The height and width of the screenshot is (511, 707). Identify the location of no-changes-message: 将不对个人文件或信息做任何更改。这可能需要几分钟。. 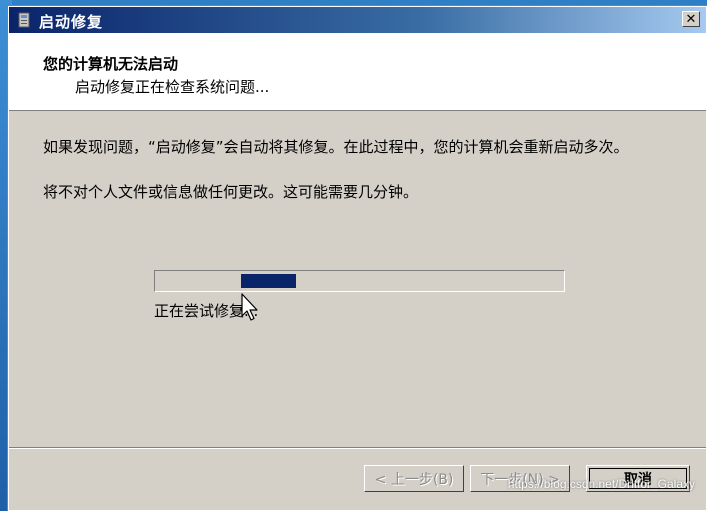
(231, 192).